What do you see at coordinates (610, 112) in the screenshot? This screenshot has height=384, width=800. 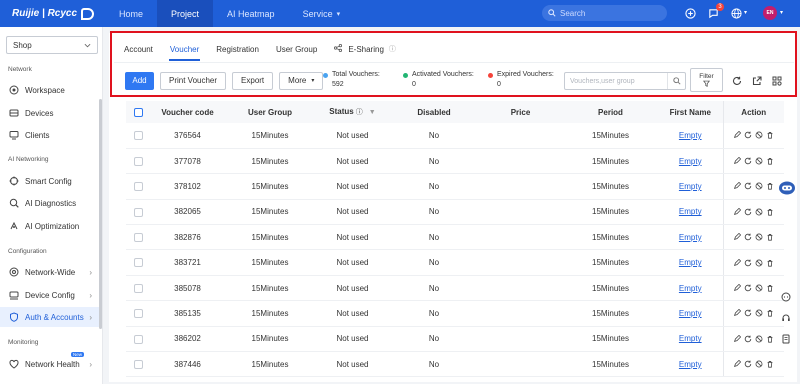 I see `column-header-period: Period` at bounding box center [610, 112].